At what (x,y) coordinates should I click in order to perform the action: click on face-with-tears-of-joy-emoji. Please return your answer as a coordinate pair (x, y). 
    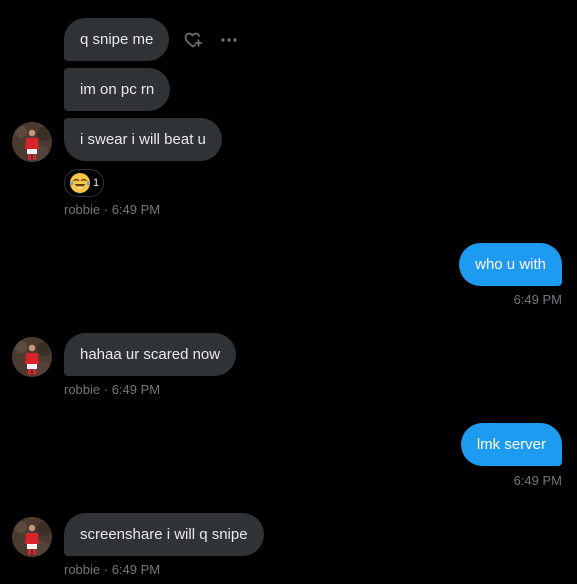
    Looking at the image, I should click on (80, 183).